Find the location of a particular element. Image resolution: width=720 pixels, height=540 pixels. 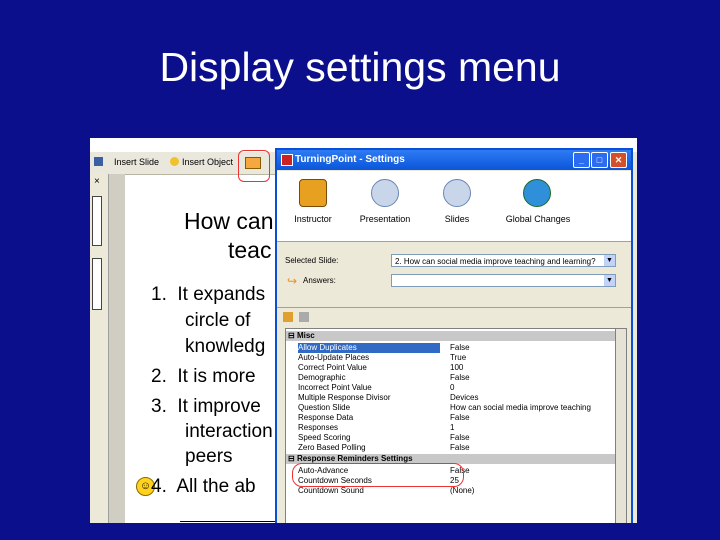

property-row: Zero Based Polling False is located at coordinates (451, 448).